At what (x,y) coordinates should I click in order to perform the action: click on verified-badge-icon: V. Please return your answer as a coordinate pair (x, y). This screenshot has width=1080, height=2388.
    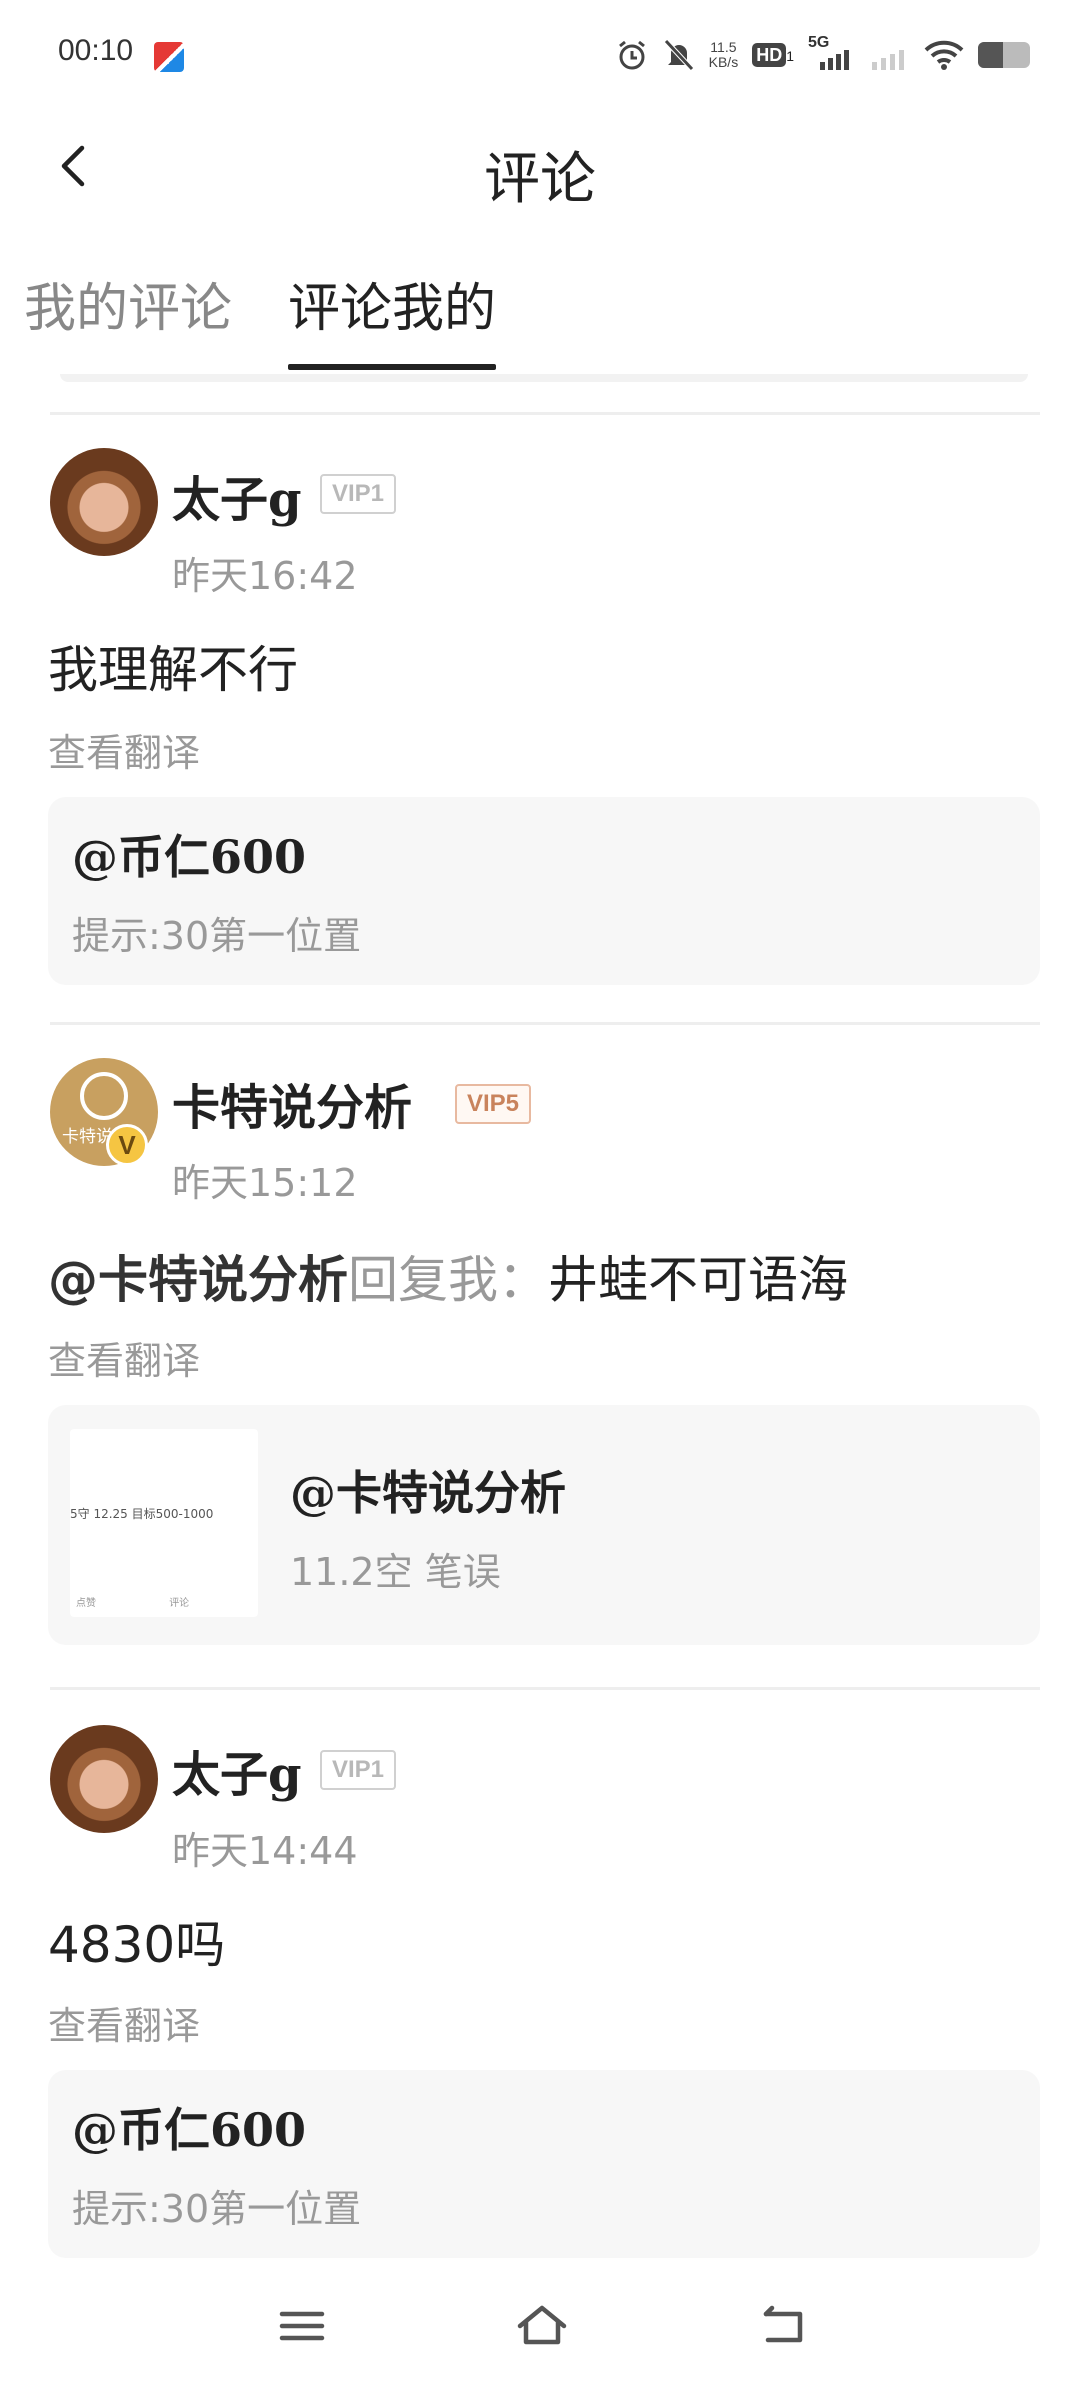
    Looking at the image, I should click on (127, 1145).